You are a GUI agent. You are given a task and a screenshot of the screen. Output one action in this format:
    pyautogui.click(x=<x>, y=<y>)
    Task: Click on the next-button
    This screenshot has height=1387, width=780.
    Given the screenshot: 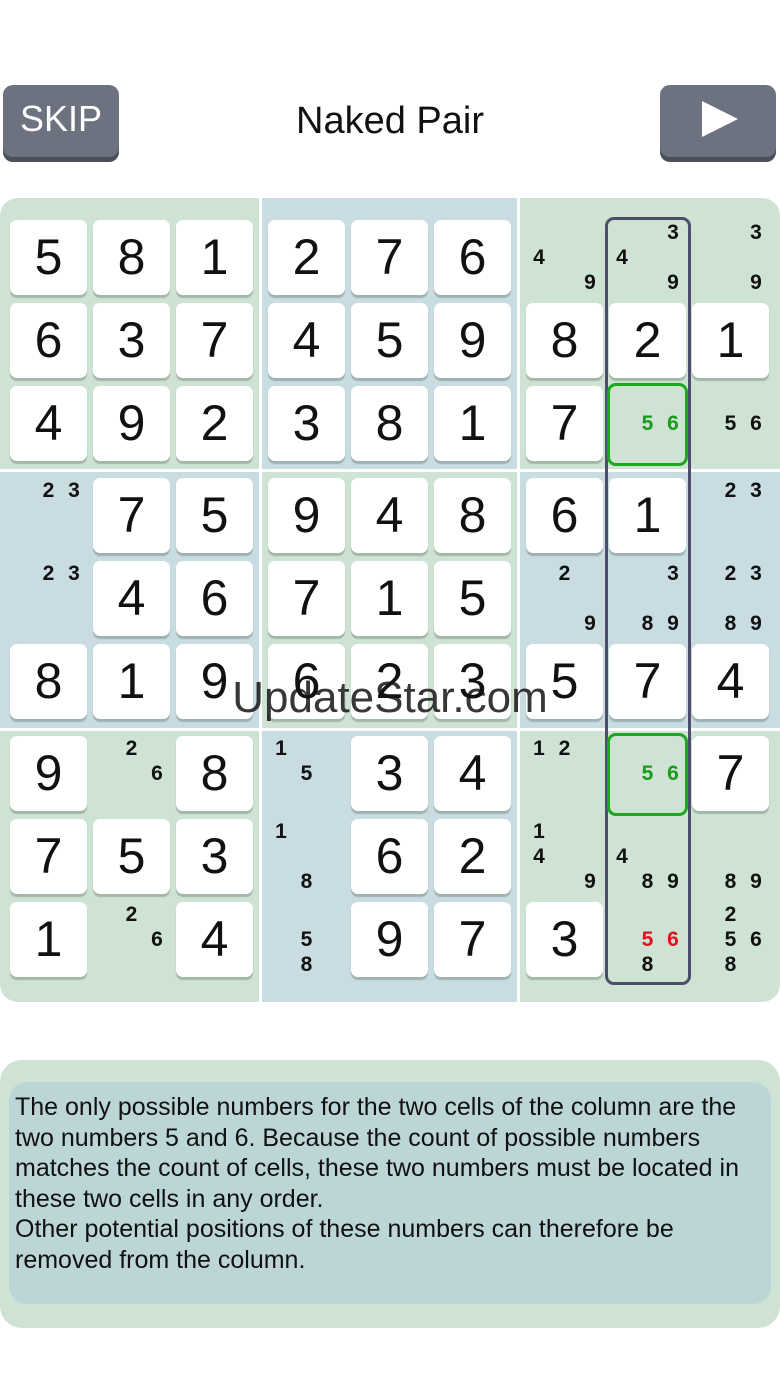 What is the action you would take?
    pyautogui.click(x=718, y=121)
    